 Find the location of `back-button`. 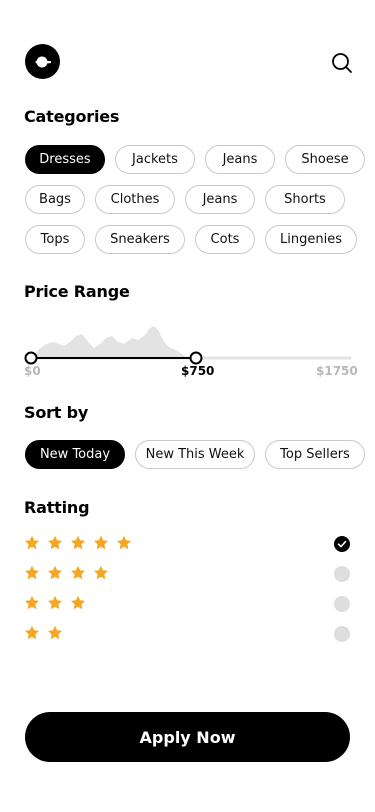

back-button is located at coordinates (42, 61).